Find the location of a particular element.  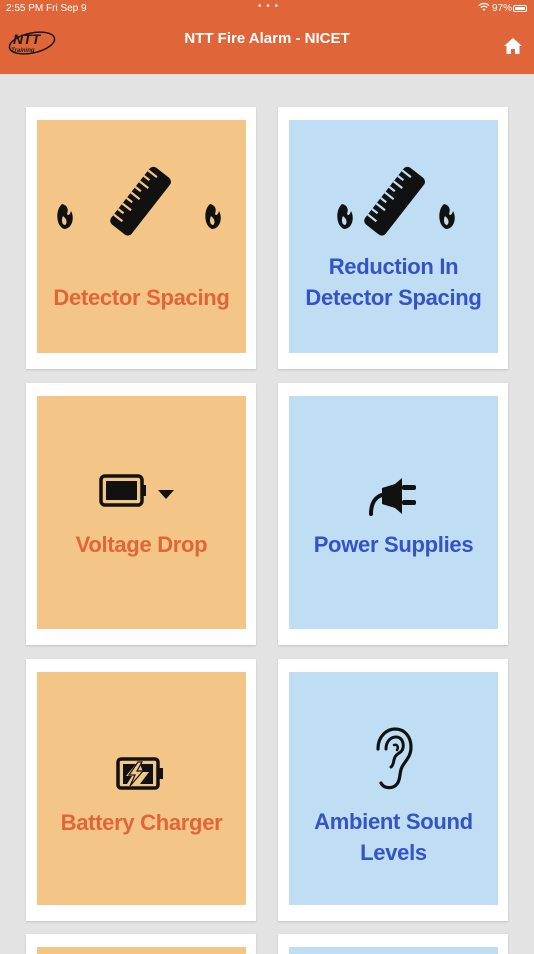

plug-icon is located at coordinates (392, 497).